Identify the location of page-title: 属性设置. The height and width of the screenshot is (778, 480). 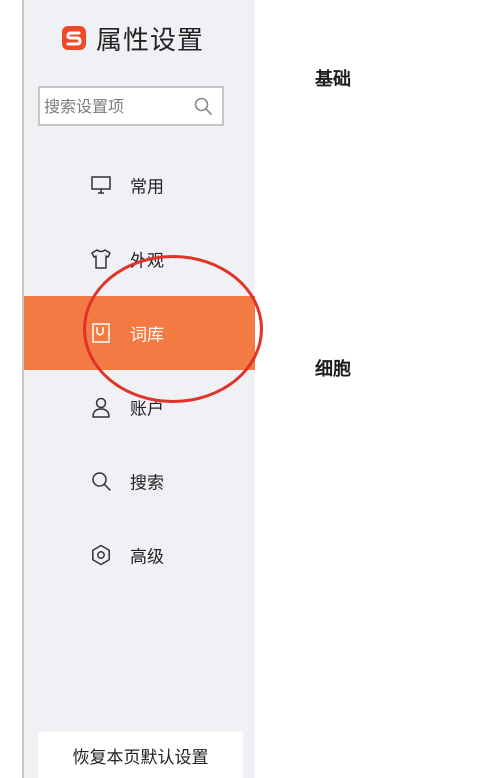
(150, 40).